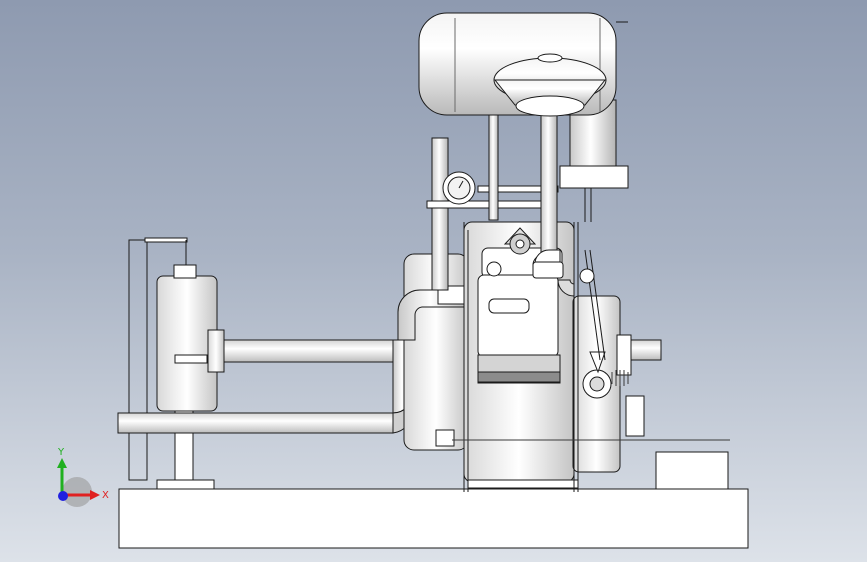 The height and width of the screenshot is (562, 867). Describe the element at coordinates (440, 214) in the screenshot. I see `vertical-pipe` at that location.